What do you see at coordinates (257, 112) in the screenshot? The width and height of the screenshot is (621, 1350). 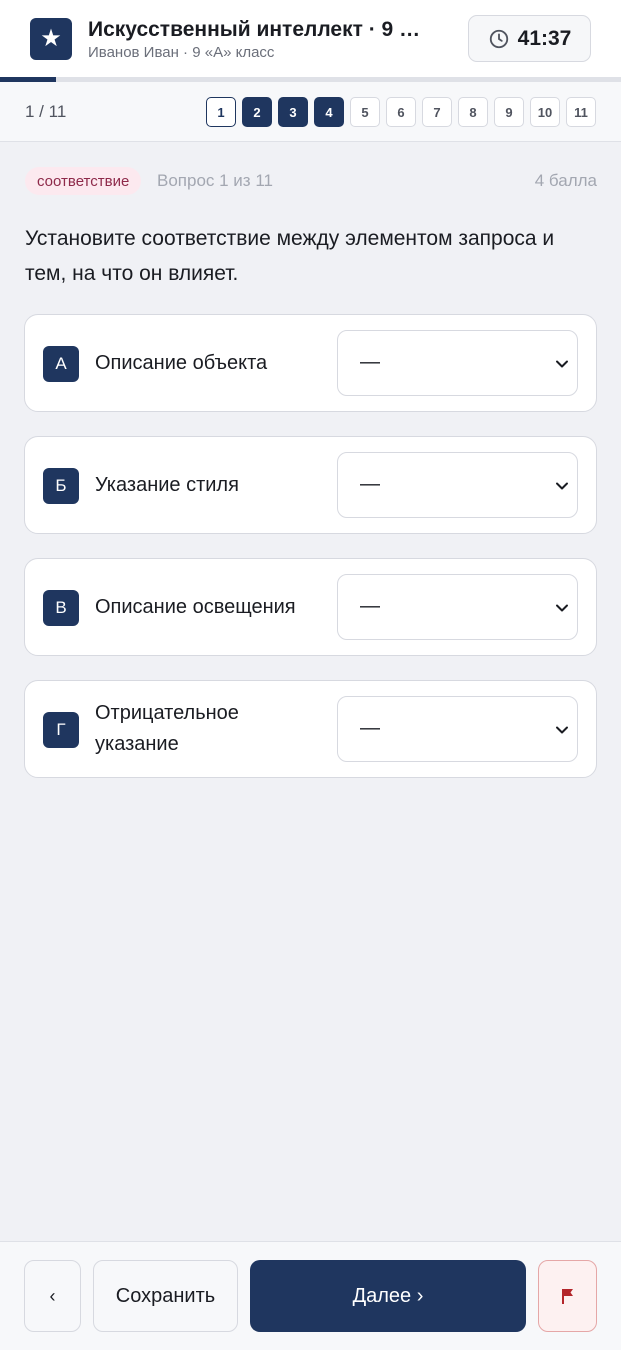 I see `question-number-2: 2` at bounding box center [257, 112].